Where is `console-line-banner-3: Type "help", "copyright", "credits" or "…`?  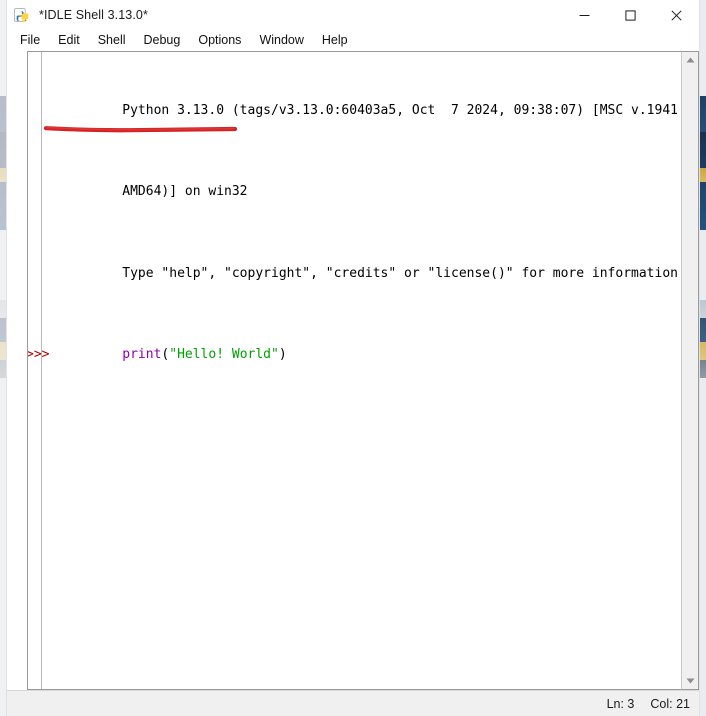
console-line-banner-3: Type "help", "copyright", "credits" or "… is located at coordinates (362, 274).